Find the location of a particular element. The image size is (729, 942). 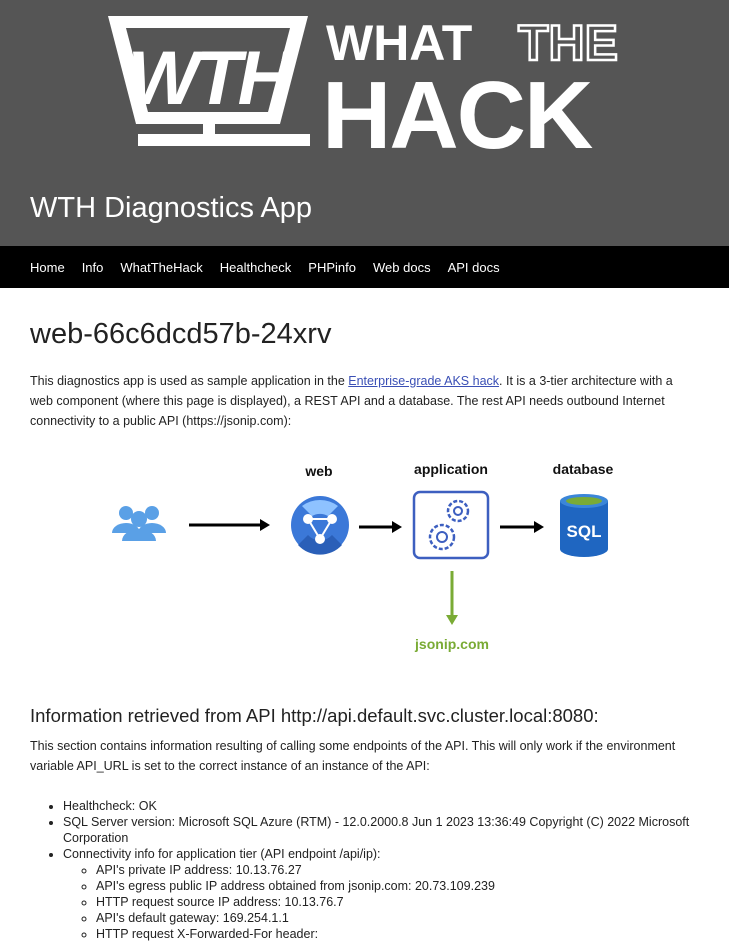

nav-home: Home is located at coordinates (47, 267).